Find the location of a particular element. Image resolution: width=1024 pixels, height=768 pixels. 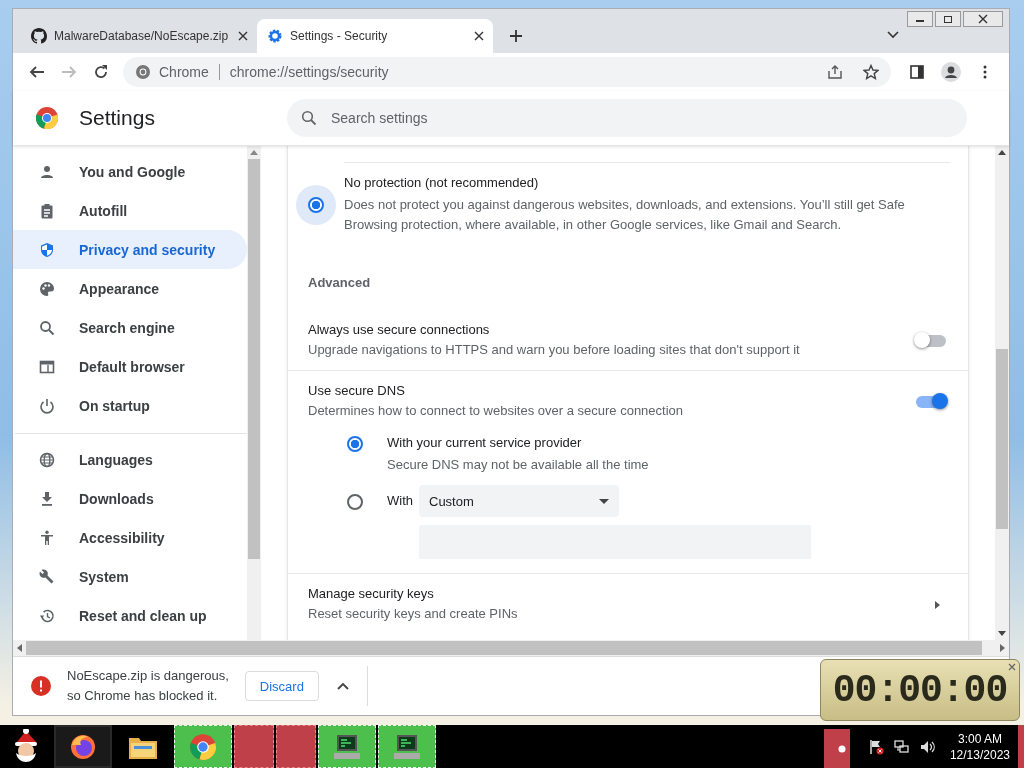

minimize-button is located at coordinates (920, 19).